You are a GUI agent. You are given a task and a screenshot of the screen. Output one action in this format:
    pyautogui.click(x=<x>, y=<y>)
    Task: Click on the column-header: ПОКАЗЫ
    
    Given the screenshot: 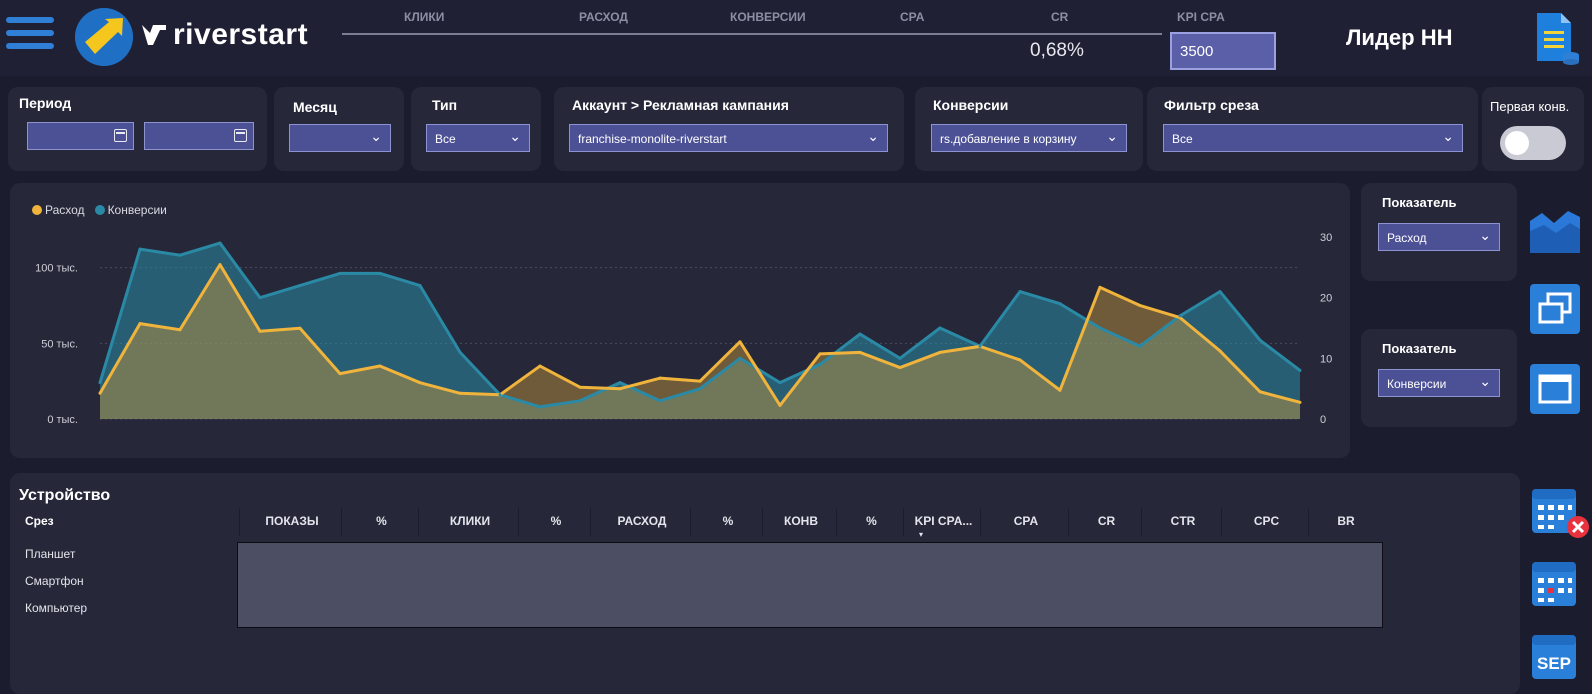 What is the action you would take?
    pyautogui.click(x=292, y=521)
    